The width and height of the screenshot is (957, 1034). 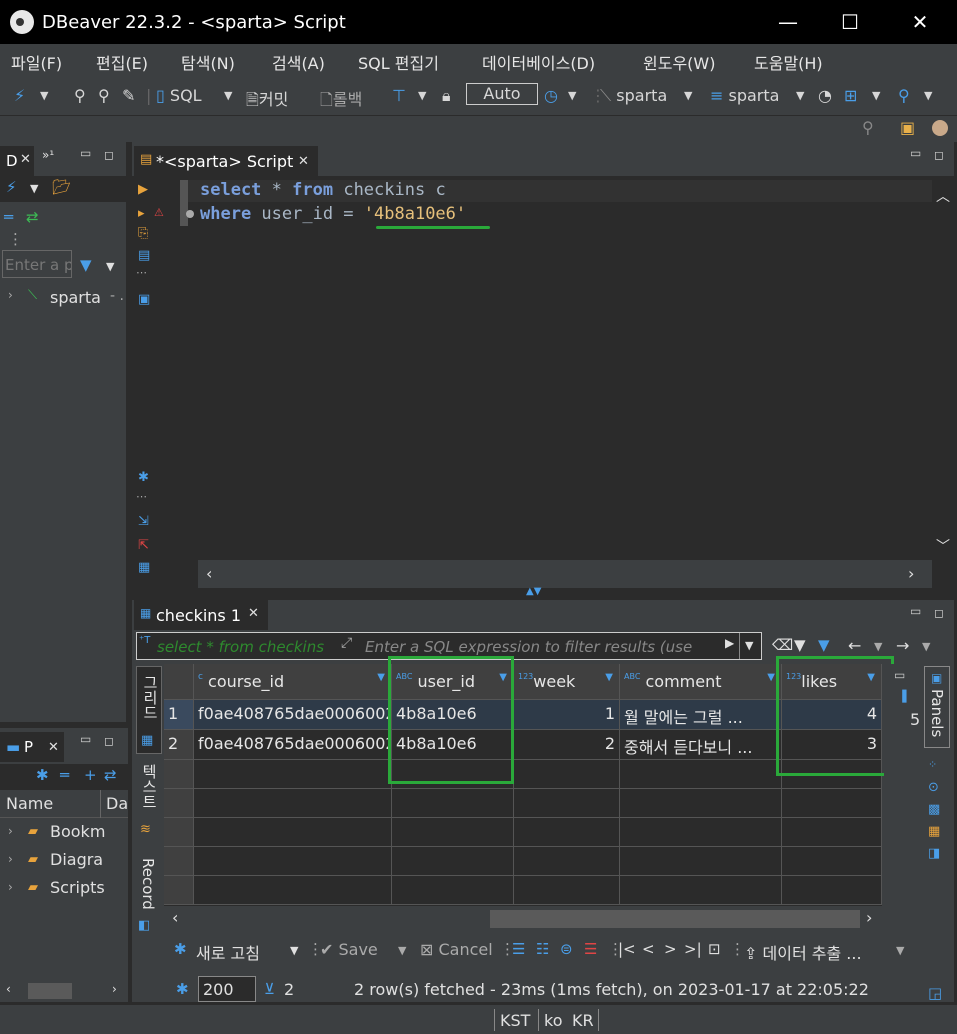 I want to click on tab-record: Record, so click(x=149, y=891).